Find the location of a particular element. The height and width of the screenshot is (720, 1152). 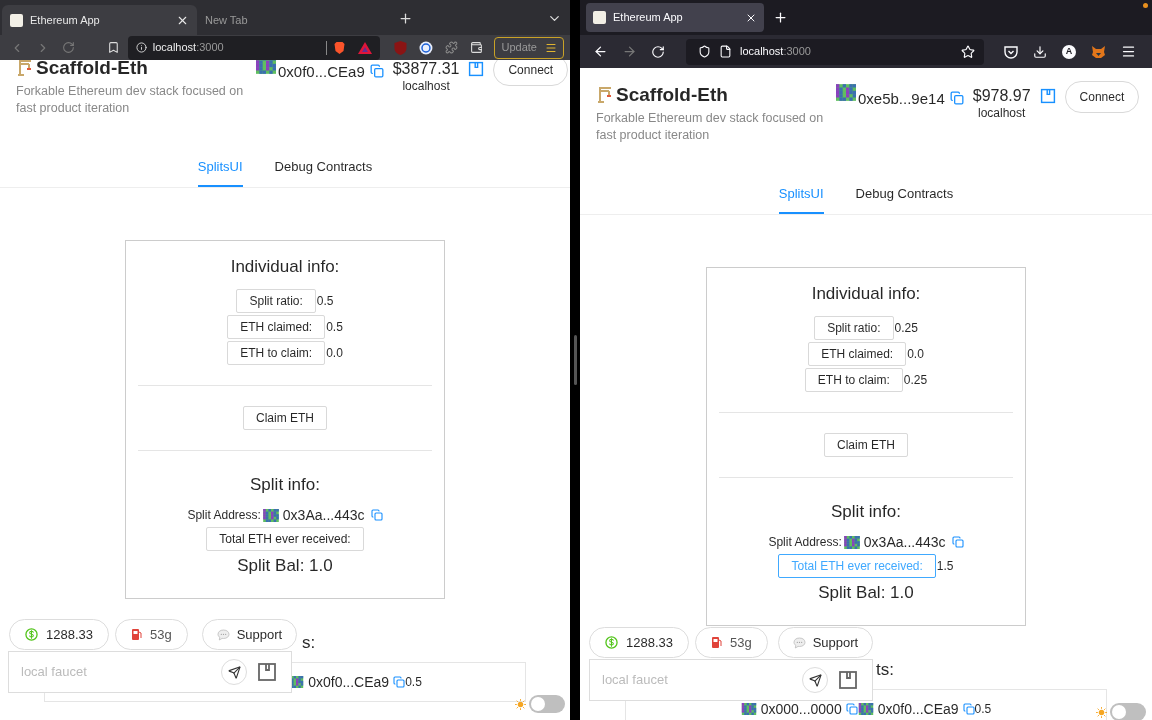

account-avatar: A is located at coordinates (1069, 51).